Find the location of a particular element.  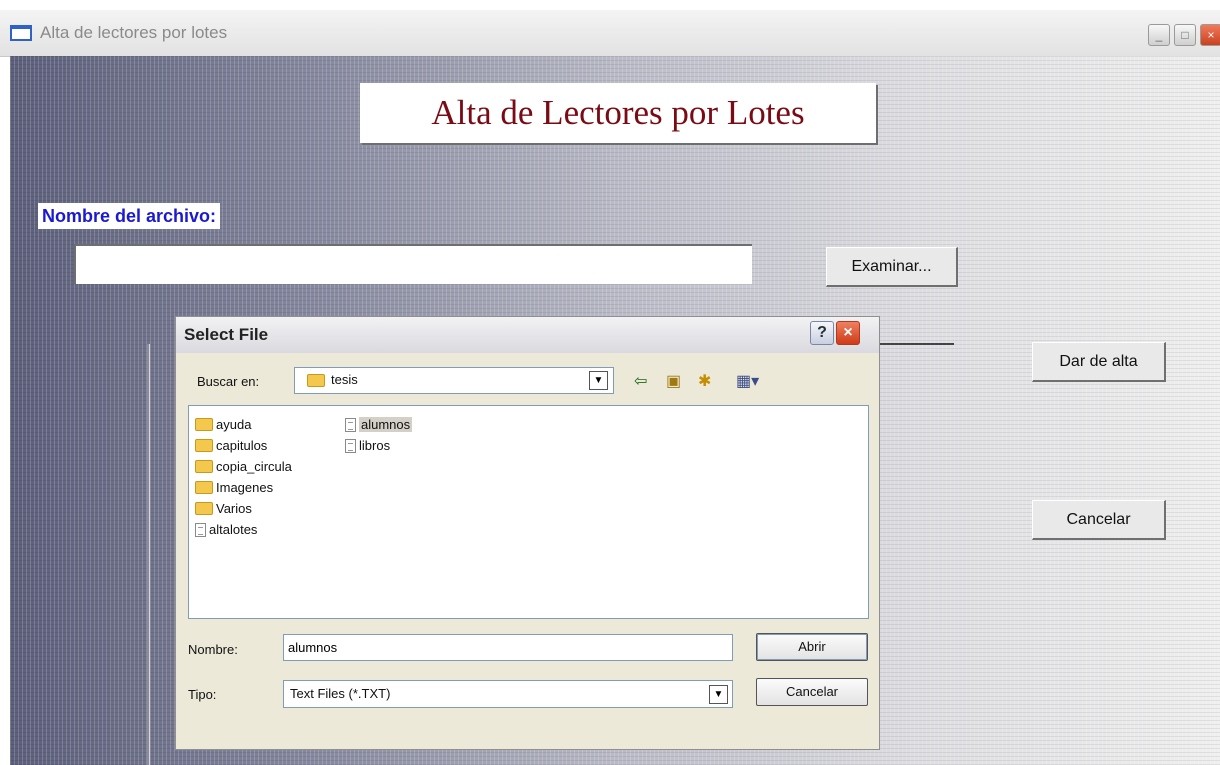

file-name-dialog-label: Nombre: is located at coordinates (213, 649).